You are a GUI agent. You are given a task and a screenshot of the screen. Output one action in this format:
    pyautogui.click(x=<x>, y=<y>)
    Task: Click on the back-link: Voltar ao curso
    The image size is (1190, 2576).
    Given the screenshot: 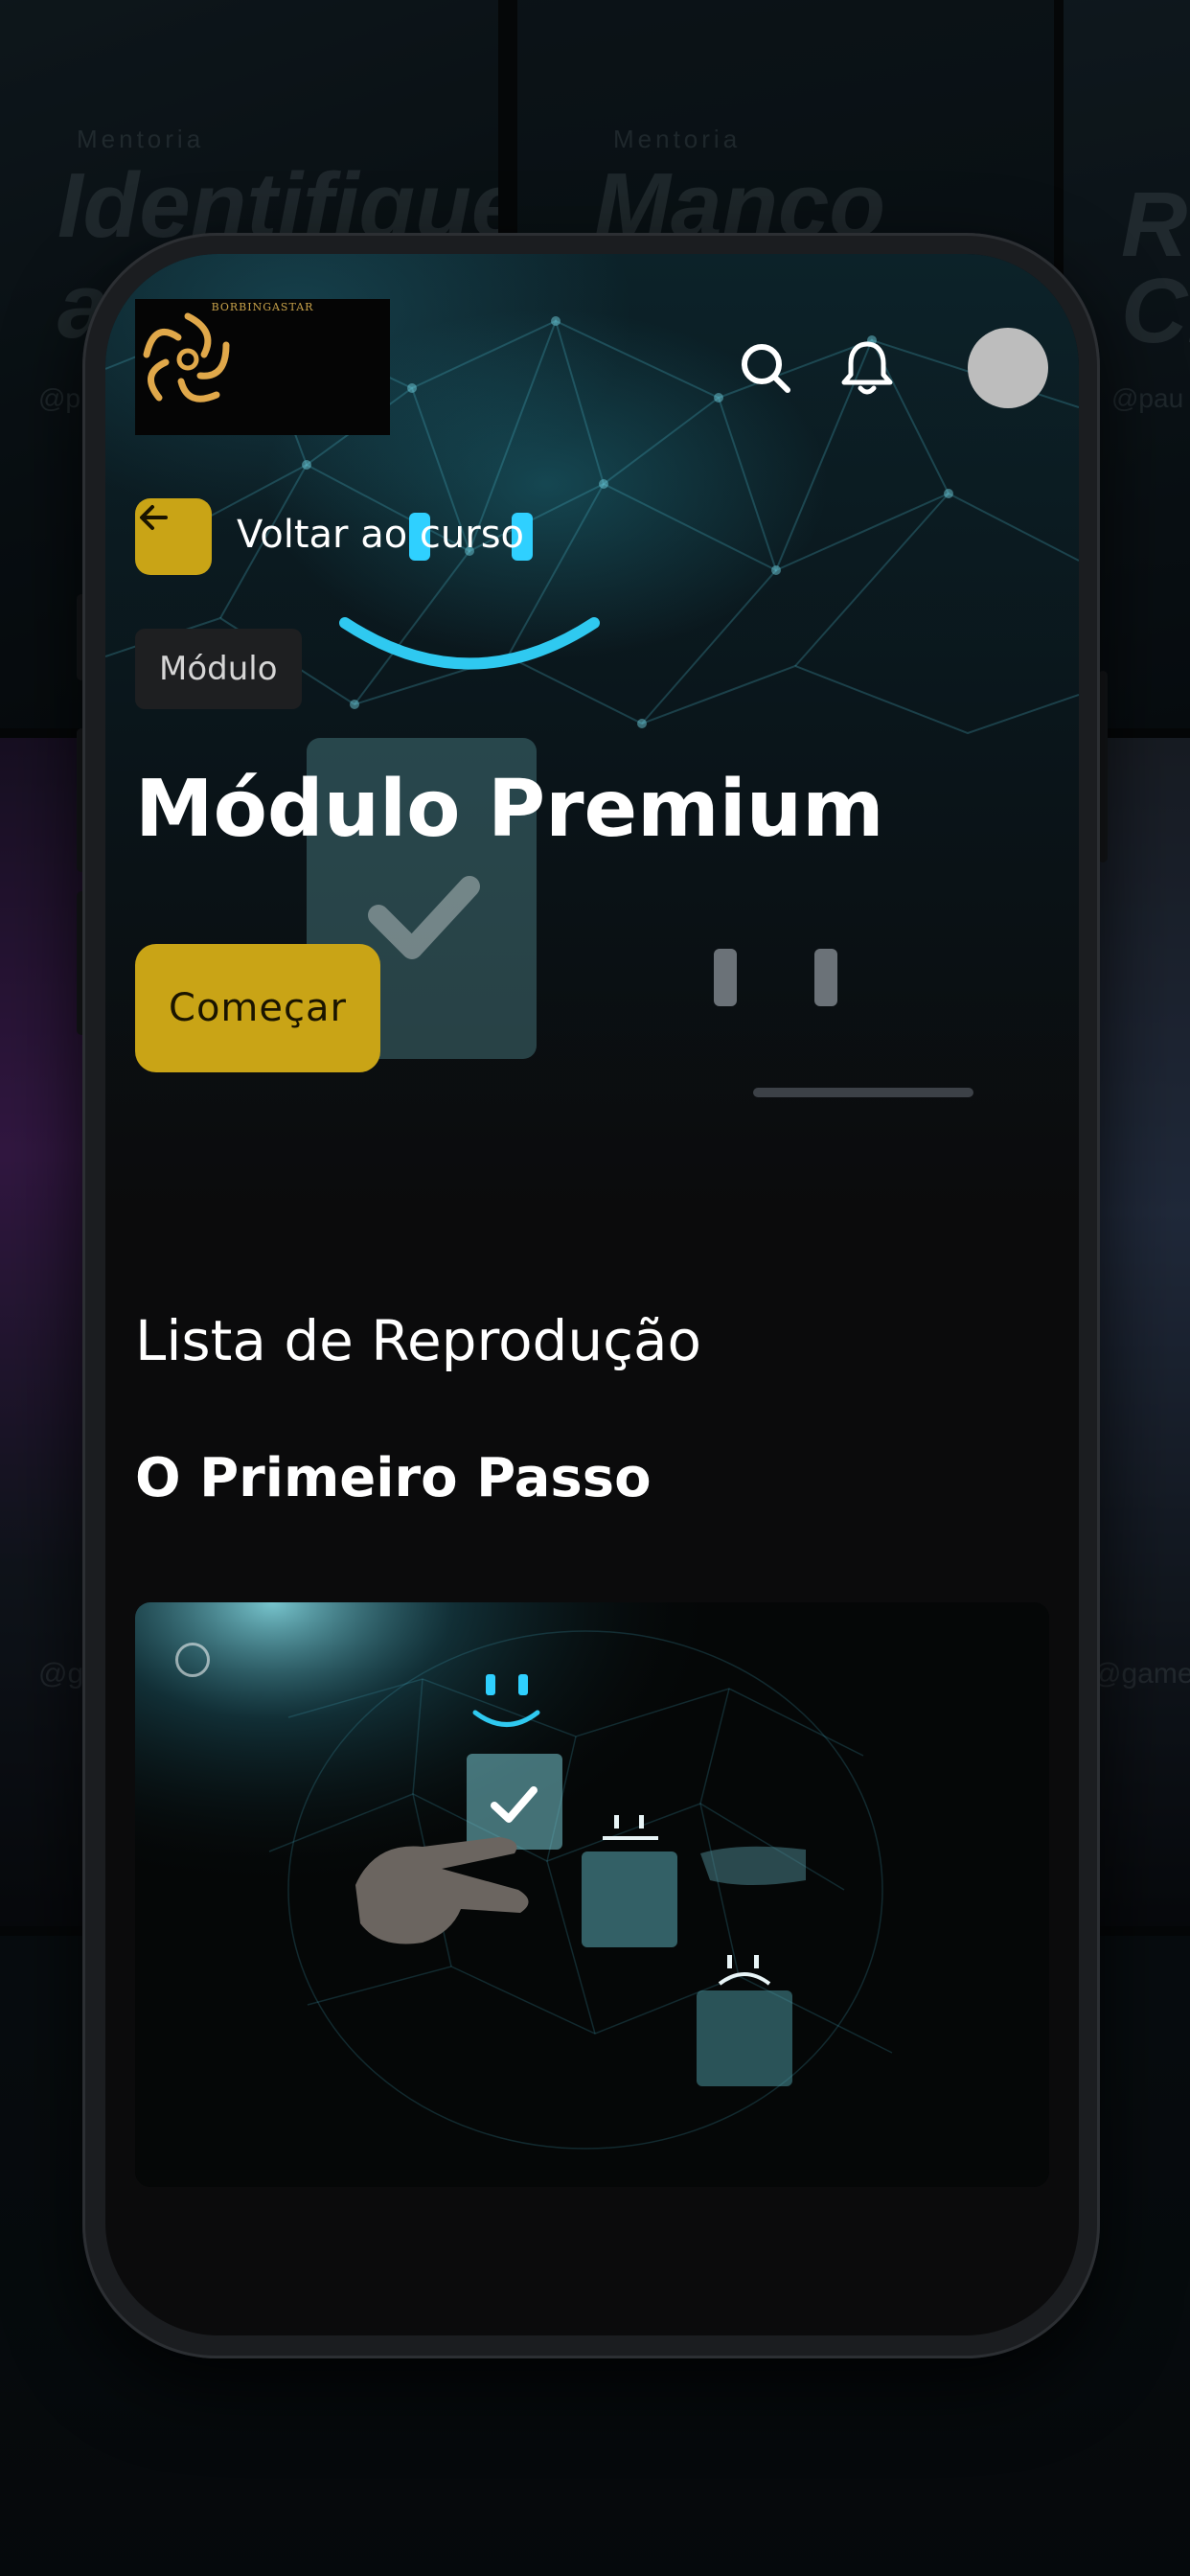 What is the action you would take?
    pyautogui.click(x=381, y=535)
    